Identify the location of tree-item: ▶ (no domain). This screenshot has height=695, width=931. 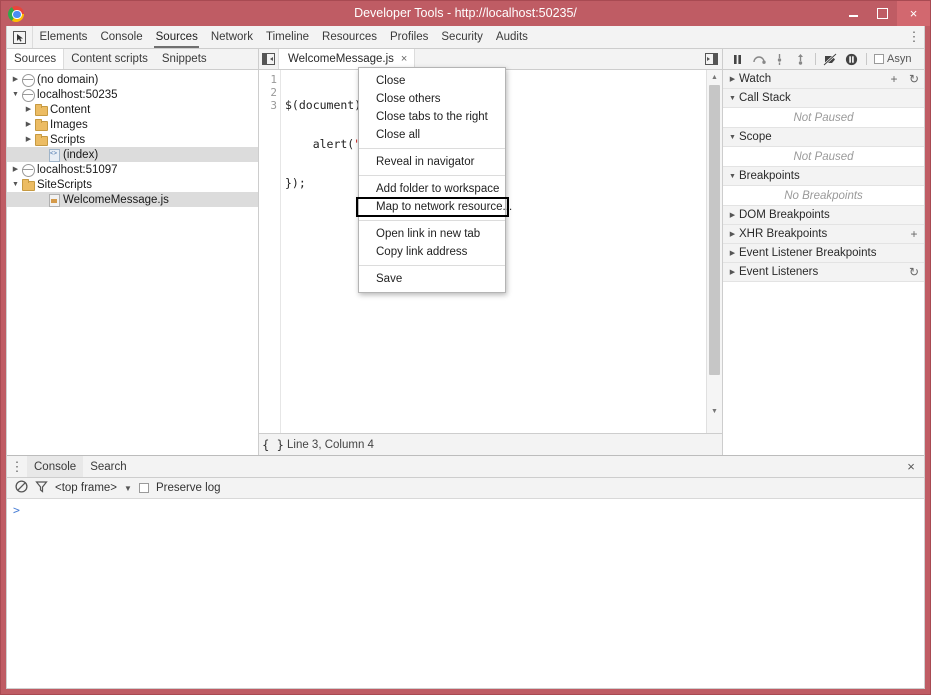
(132, 79).